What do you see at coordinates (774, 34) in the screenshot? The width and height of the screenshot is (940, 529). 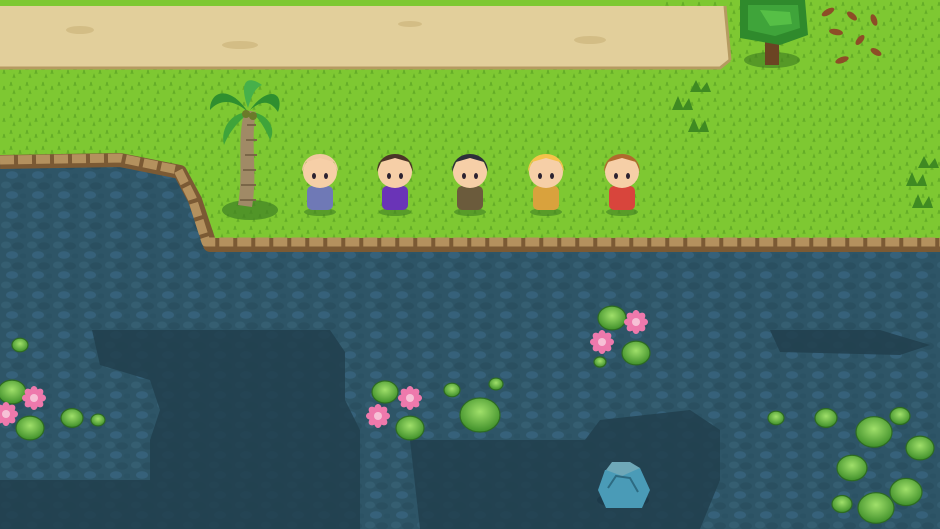 I see `oak-tree` at bounding box center [774, 34].